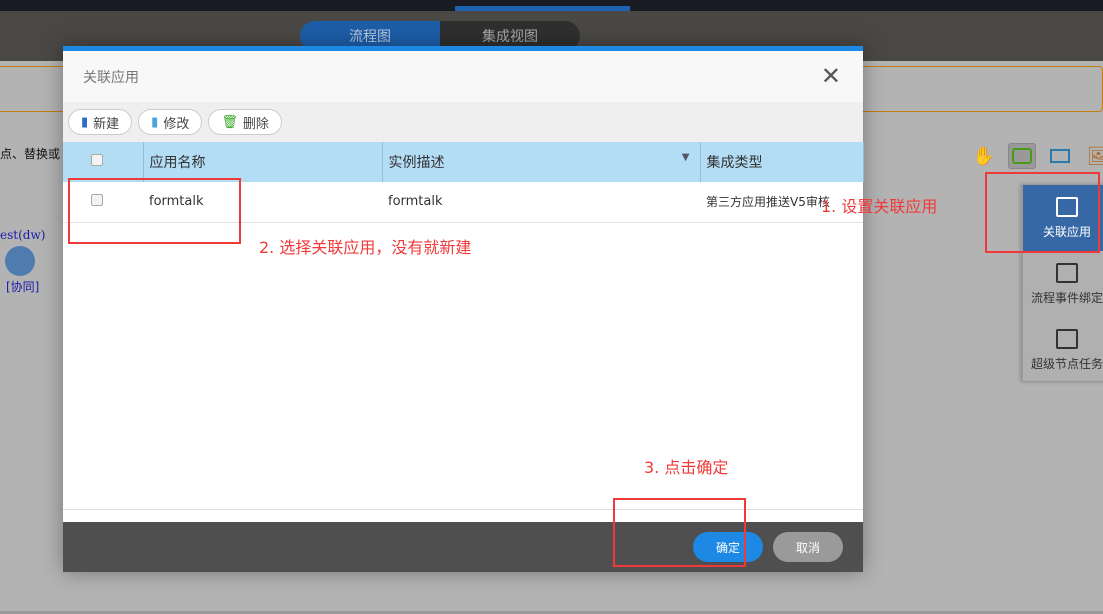 The image size is (1103, 614). Describe the element at coordinates (1093, 156) in the screenshot. I see `export-image-icon: 🖼` at that location.